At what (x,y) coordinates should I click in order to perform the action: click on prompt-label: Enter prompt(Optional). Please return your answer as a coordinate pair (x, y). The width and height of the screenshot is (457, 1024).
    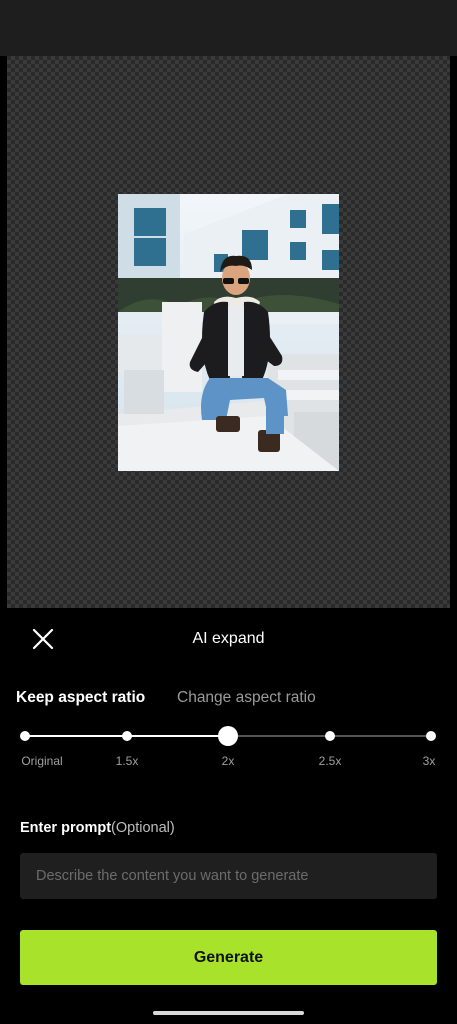
    Looking at the image, I should click on (97, 828).